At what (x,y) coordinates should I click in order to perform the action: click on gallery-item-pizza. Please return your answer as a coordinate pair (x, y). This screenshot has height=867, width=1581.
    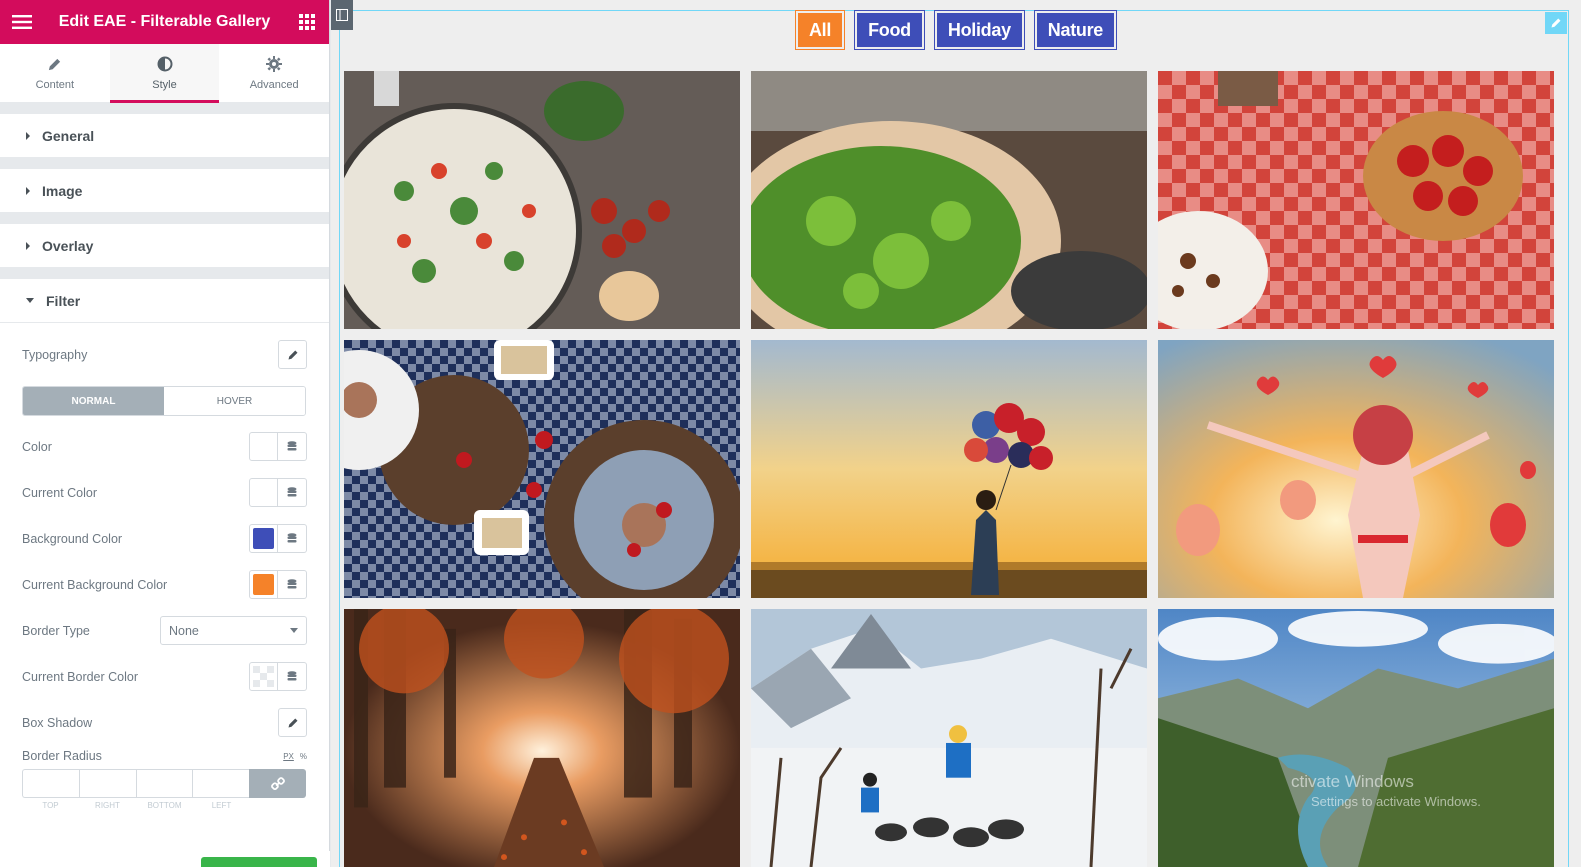
    Looking at the image, I should click on (542, 200).